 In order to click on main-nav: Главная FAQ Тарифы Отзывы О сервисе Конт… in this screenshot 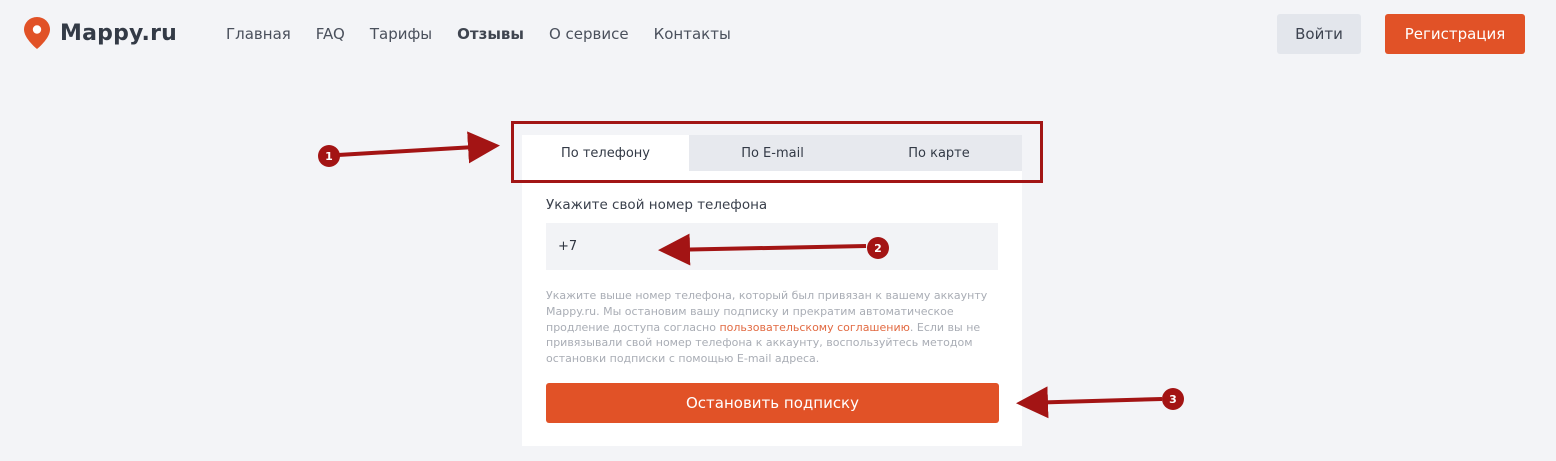, I will do `click(491, 34)`.